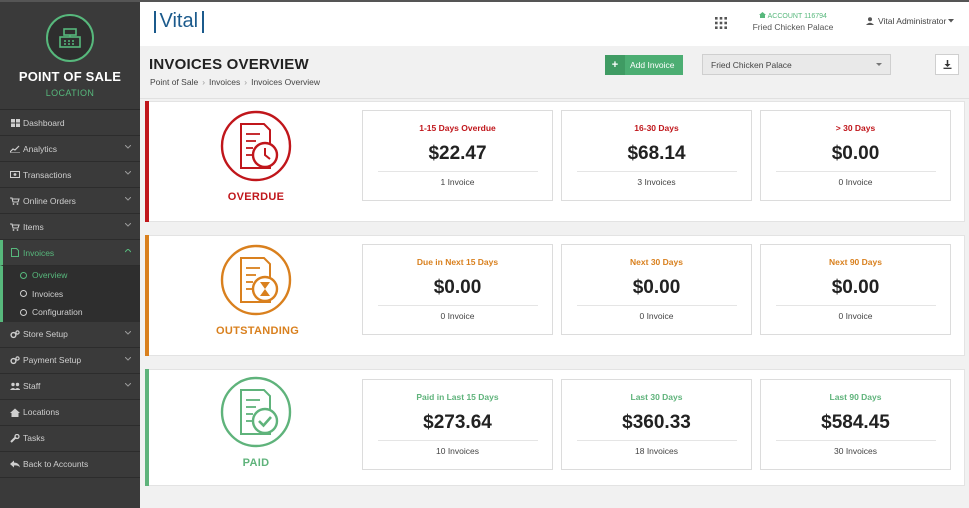 Image resolution: width=969 pixels, height=508 pixels. What do you see at coordinates (656, 289) in the screenshot?
I see `outstanding-card-30: Next 30 Days $0.00 0 Invoice` at bounding box center [656, 289].